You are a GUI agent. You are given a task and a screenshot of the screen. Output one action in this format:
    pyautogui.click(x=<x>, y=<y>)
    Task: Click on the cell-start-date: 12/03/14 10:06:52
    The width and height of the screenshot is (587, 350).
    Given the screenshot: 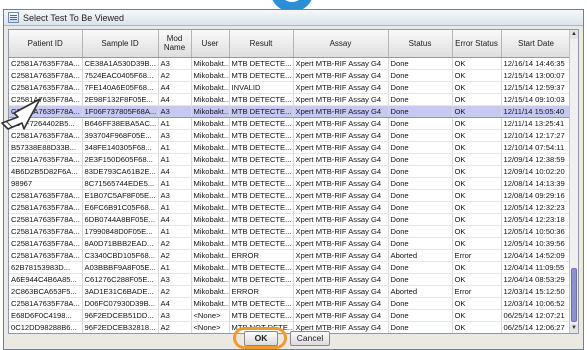 What is the action you would take?
    pyautogui.click(x=536, y=303)
    